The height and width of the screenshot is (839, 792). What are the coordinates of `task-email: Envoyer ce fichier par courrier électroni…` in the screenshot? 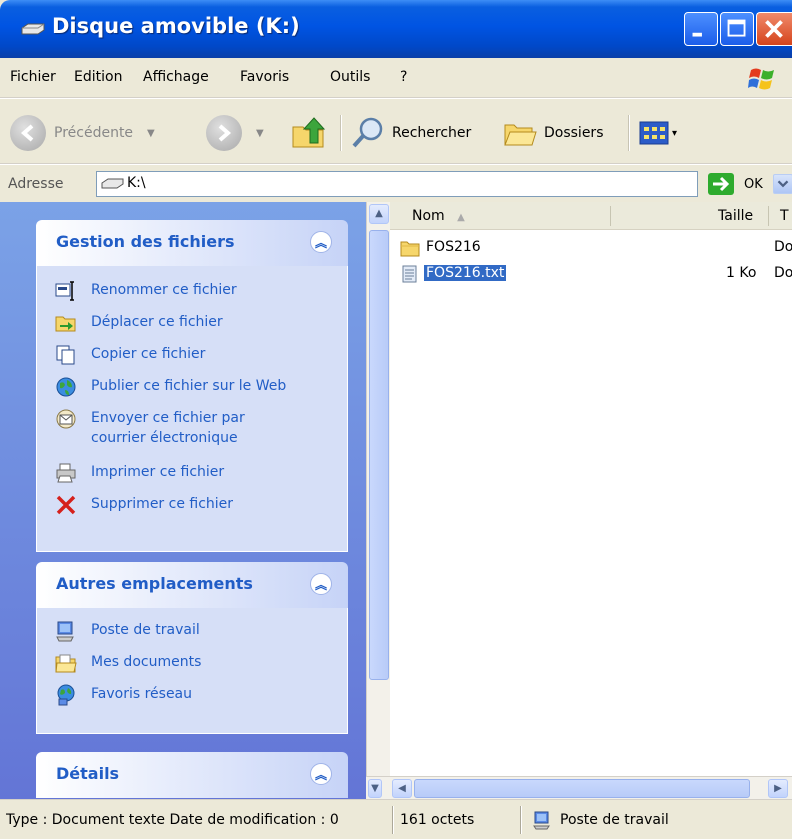 It's located at (150, 428).